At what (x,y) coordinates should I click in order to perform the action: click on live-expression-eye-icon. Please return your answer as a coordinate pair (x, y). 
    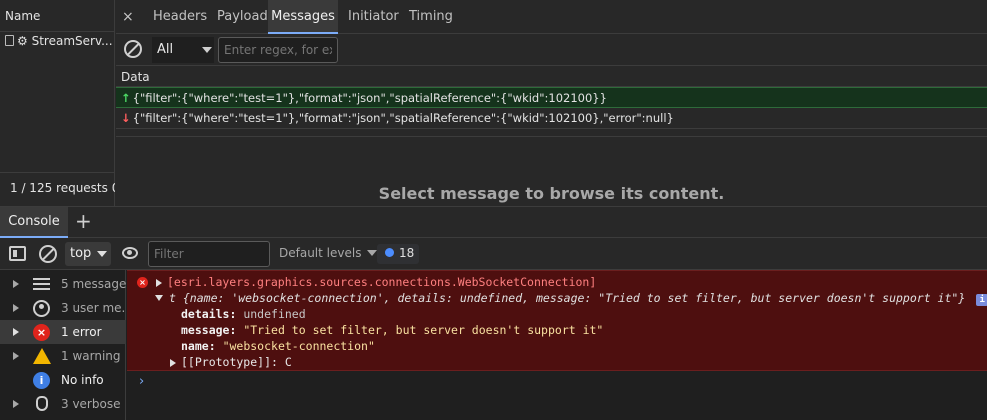
    Looking at the image, I should click on (130, 253).